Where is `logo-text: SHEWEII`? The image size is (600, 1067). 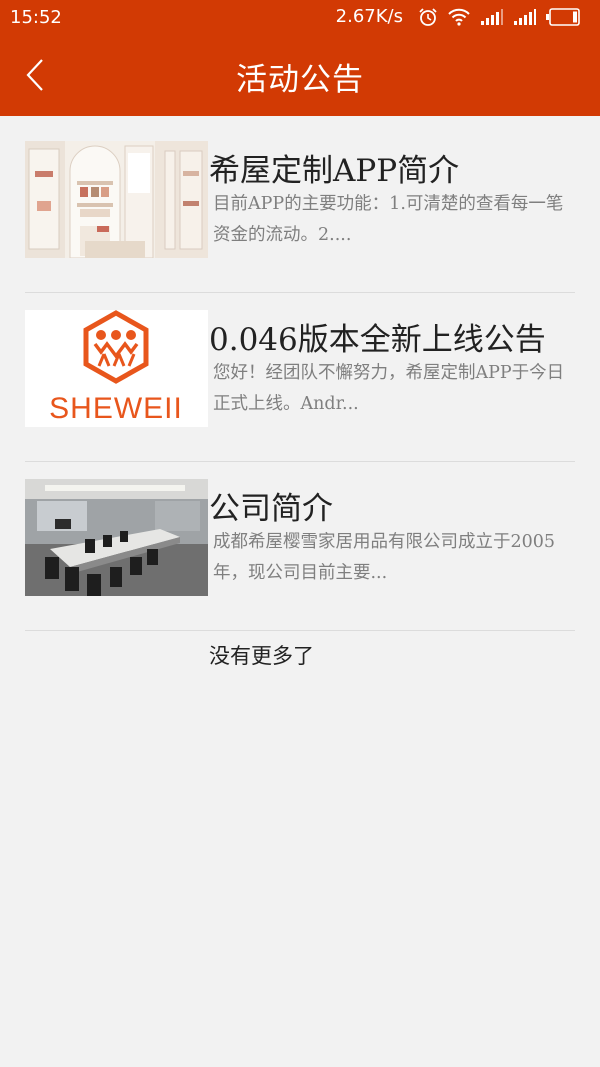 logo-text: SHEWEII is located at coordinates (116, 408).